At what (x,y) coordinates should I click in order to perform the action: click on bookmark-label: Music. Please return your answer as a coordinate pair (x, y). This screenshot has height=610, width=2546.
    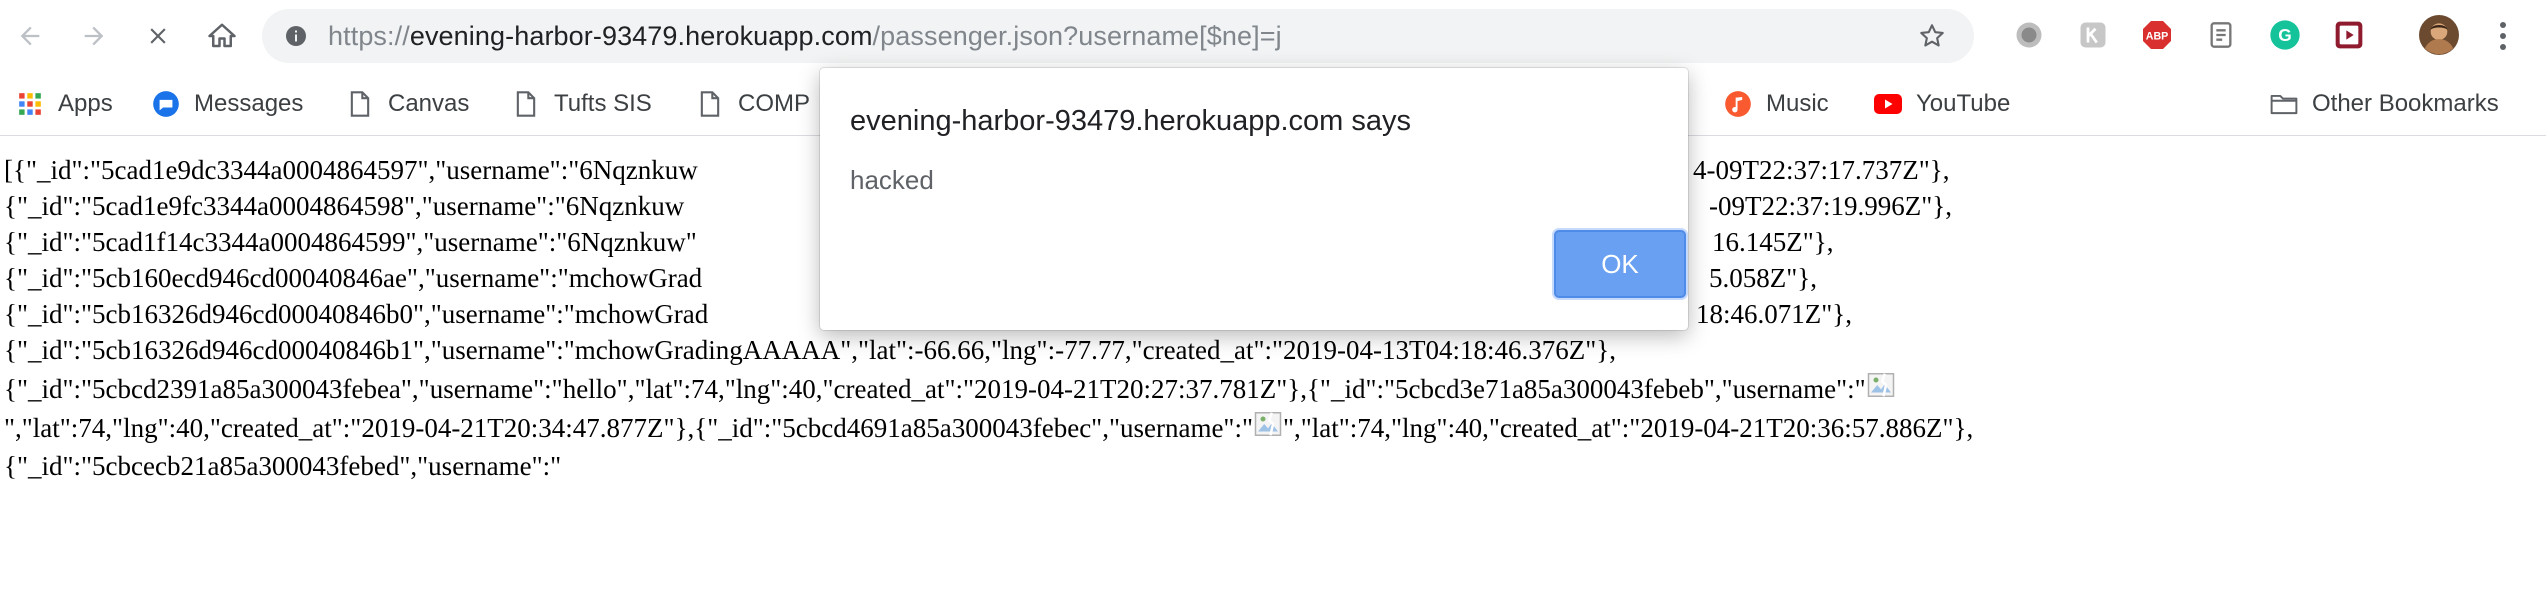
    Looking at the image, I should click on (1797, 103).